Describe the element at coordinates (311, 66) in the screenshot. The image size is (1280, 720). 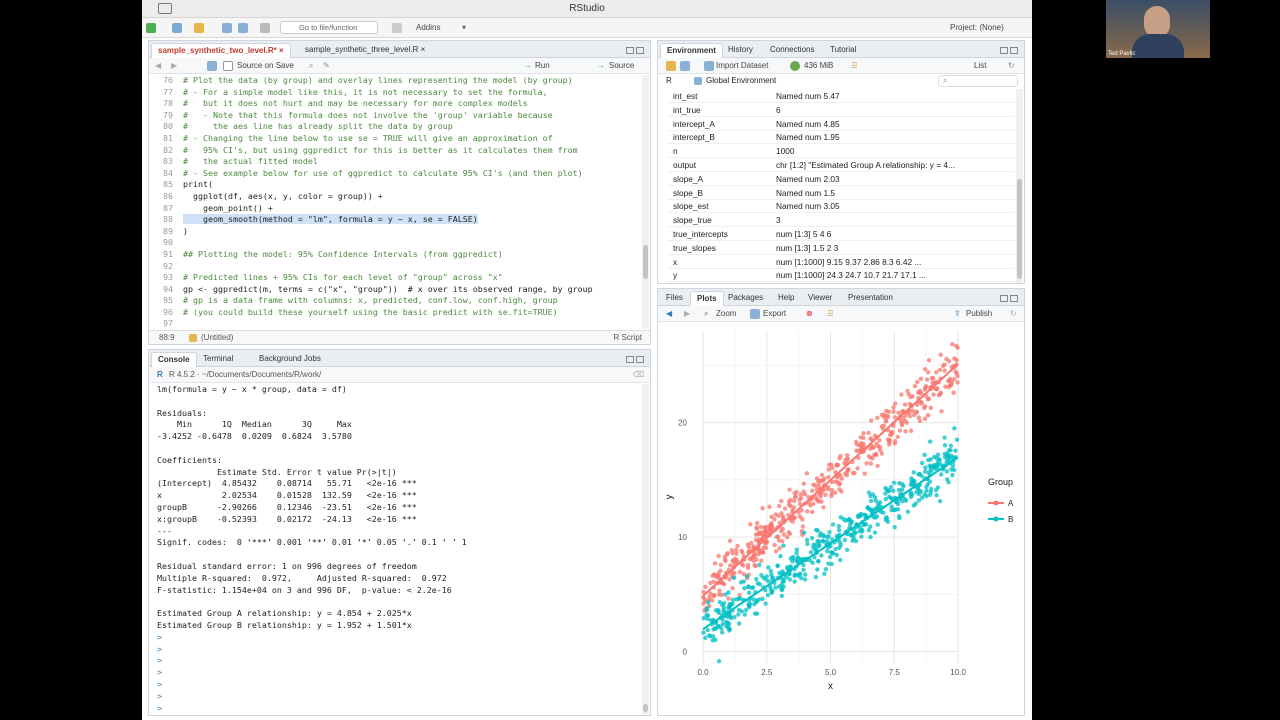
I see `search-icon: ⌕` at that location.